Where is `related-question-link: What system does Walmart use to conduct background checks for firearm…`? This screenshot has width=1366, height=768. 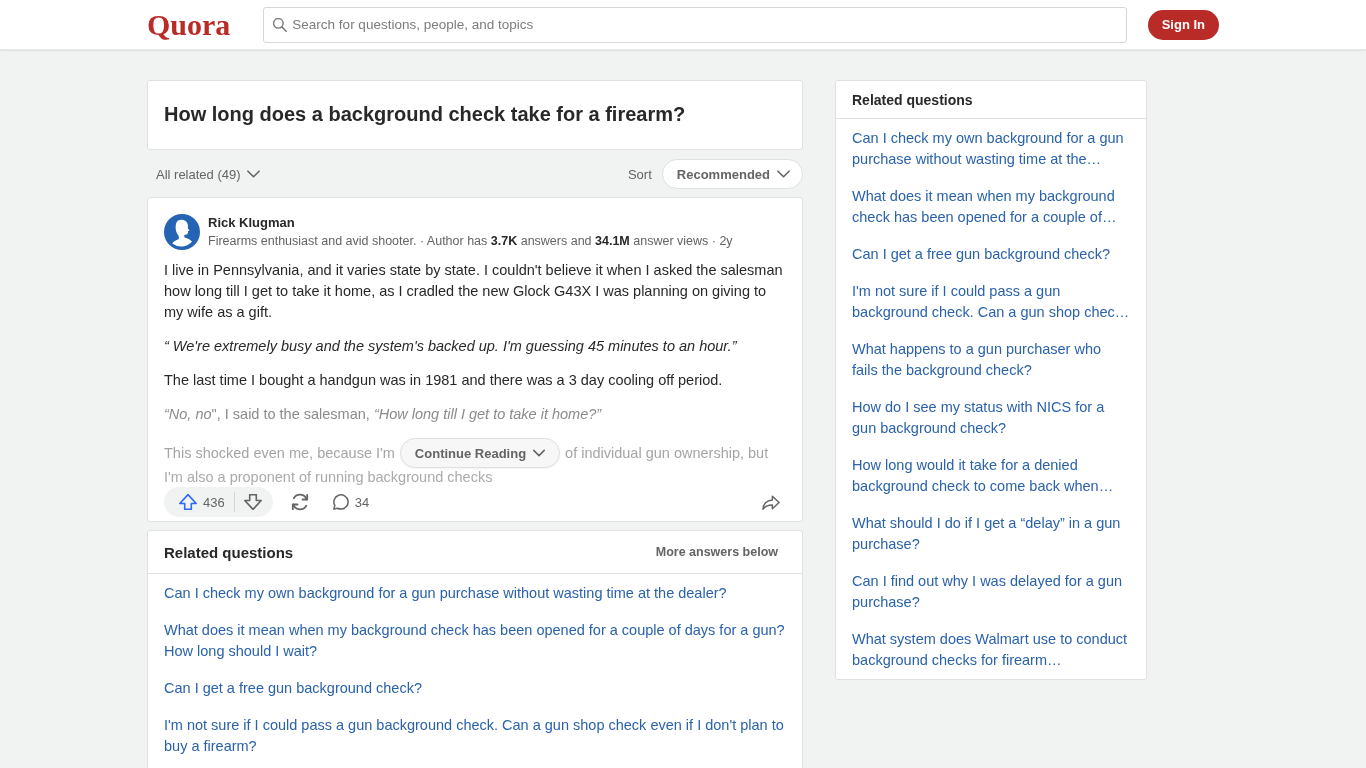 related-question-link: What system does Walmart use to conduct background checks for firearm… is located at coordinates (991, 650).